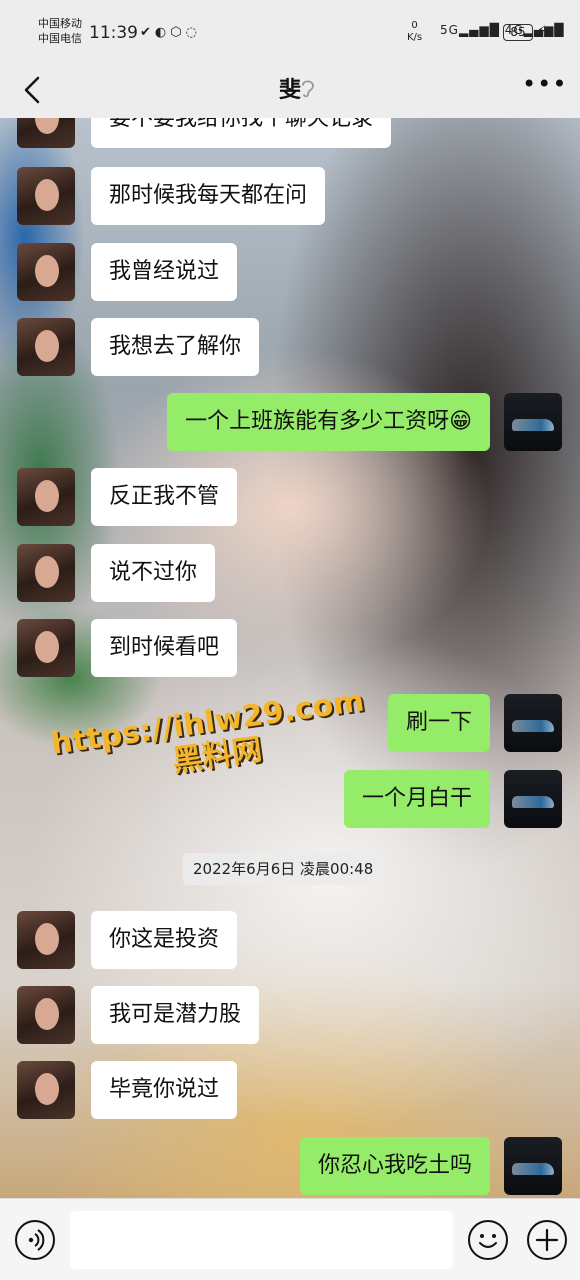  I want to click on chat-header: 斐 •••, so click(290, 90).